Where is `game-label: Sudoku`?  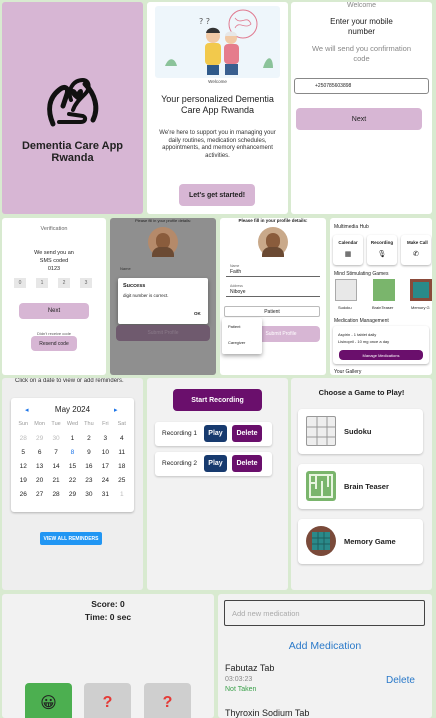
game-label: Sudoku is located at coordinates (358, 431).